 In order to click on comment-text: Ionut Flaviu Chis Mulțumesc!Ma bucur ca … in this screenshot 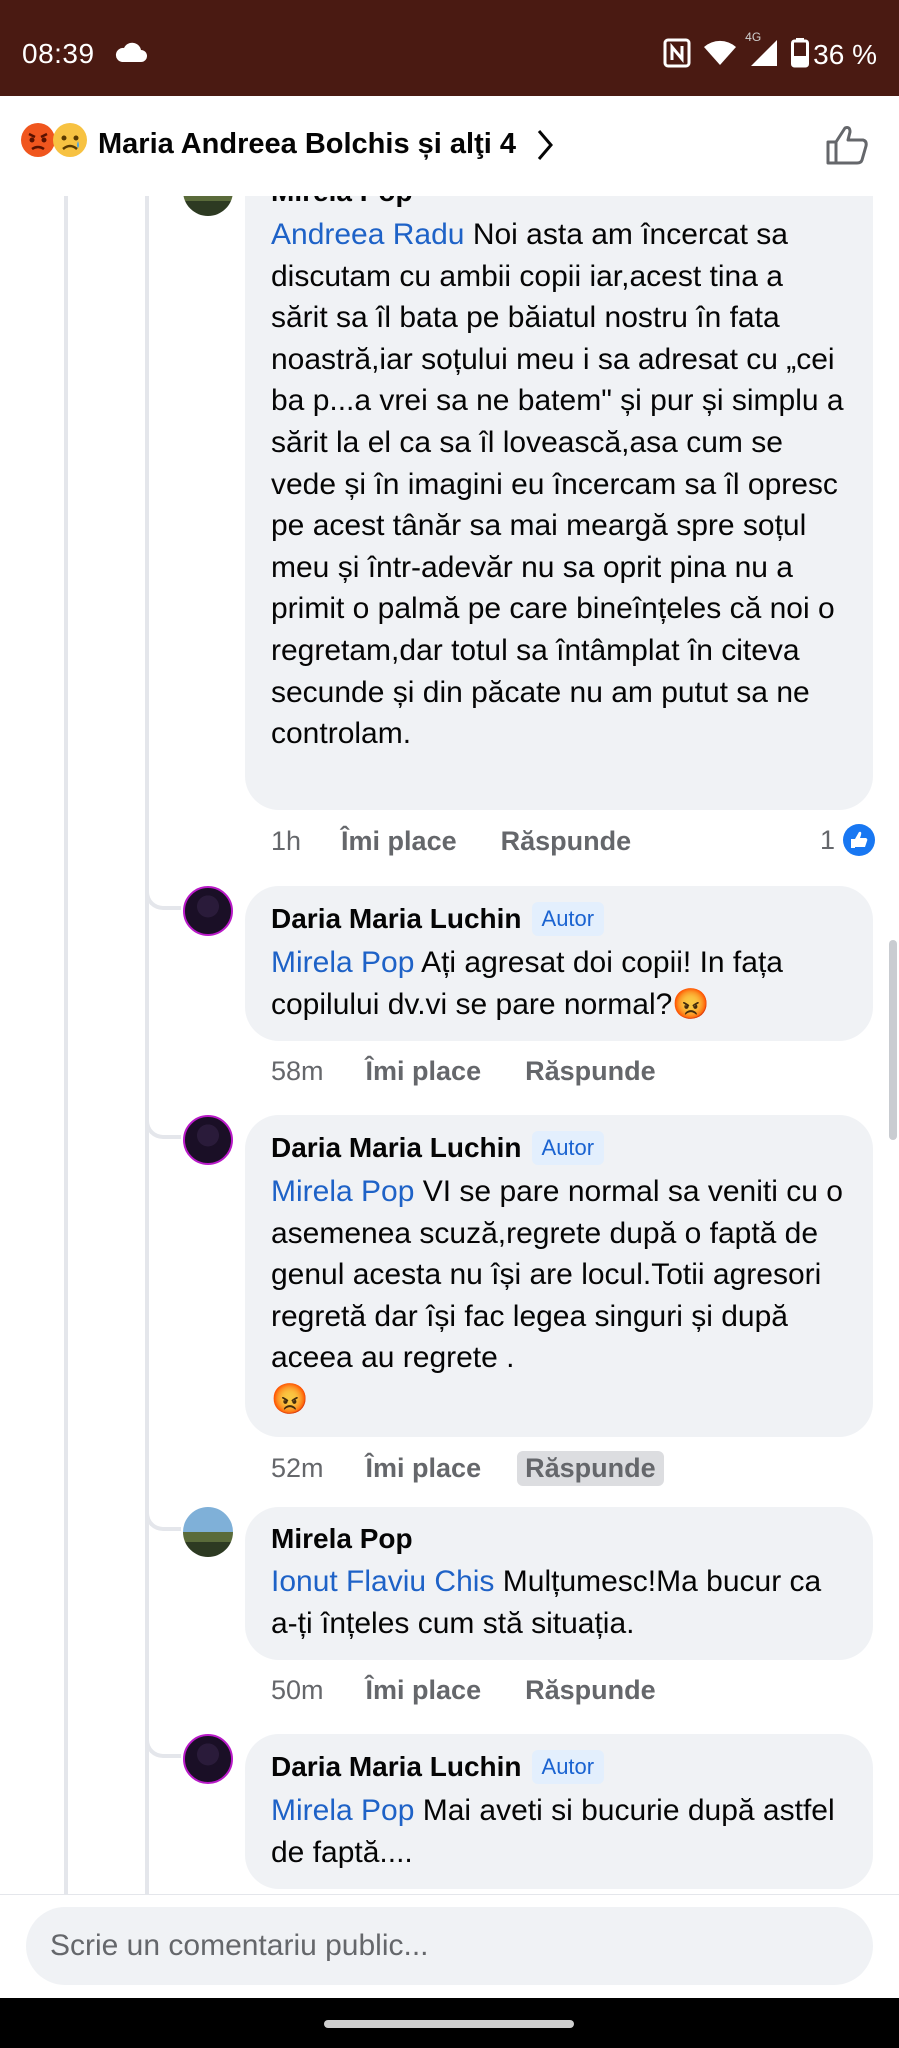, I will do `click(559, 1602)`.